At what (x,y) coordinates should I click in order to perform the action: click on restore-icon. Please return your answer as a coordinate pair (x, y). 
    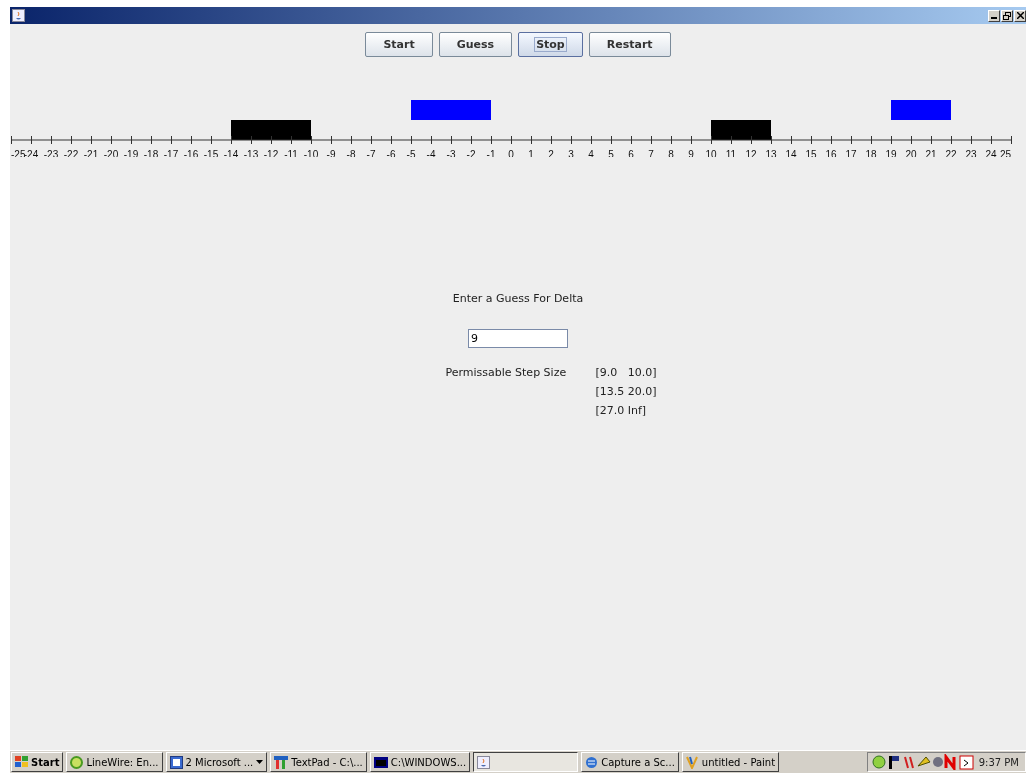
    Looking at the image, I should click on (1007, 15).